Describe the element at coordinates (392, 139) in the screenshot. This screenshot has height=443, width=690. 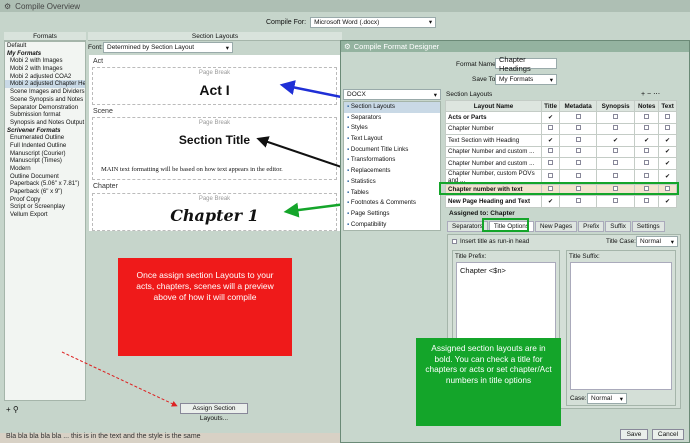
I see `designer-nav-item: ▪ Text Layout` at that location.